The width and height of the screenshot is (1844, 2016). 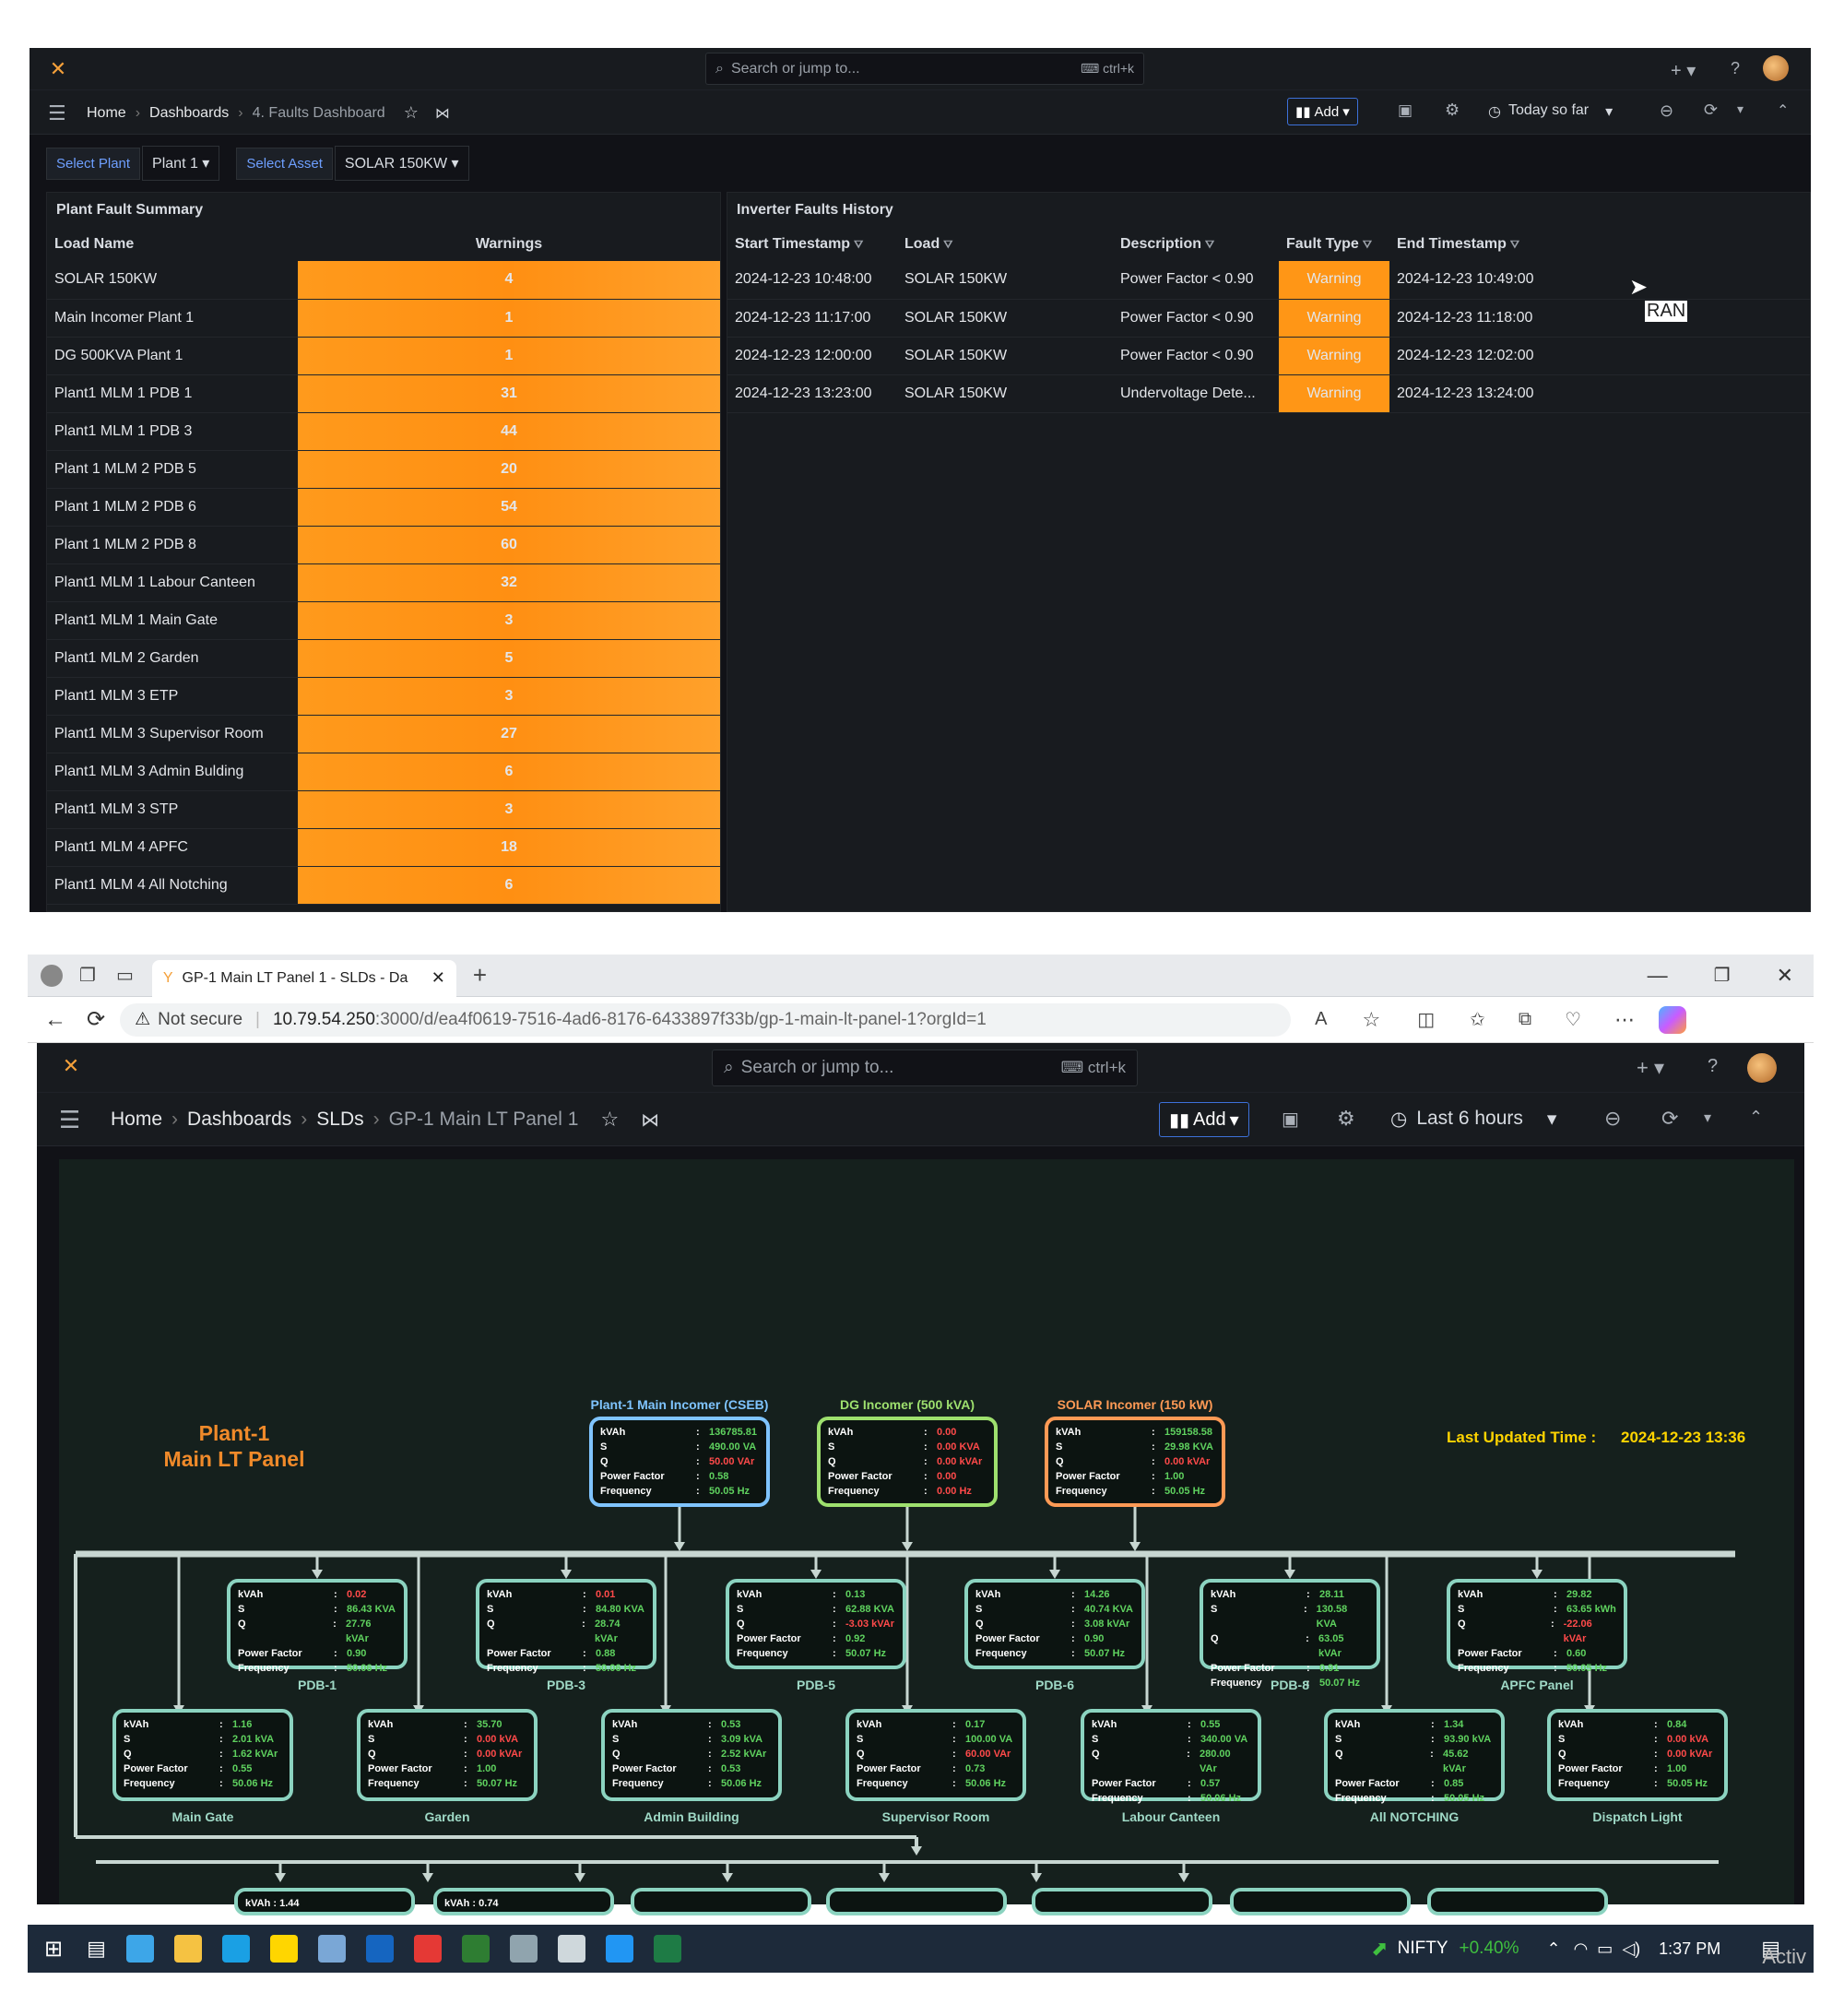 What do you see at coordinates (1346, 1119) in the screenshot?
I see `settings-gear-icon: ⚙` at bounding box center [1346, 1119].